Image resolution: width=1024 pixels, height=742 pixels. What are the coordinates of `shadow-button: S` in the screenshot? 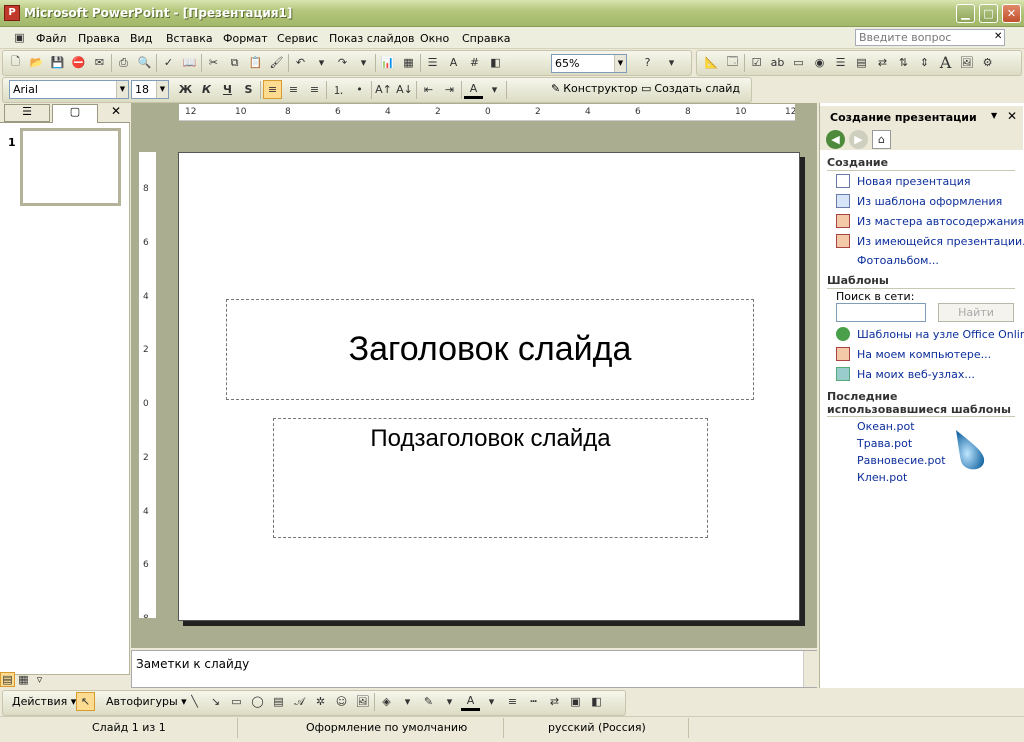 It's located at (248, 89).